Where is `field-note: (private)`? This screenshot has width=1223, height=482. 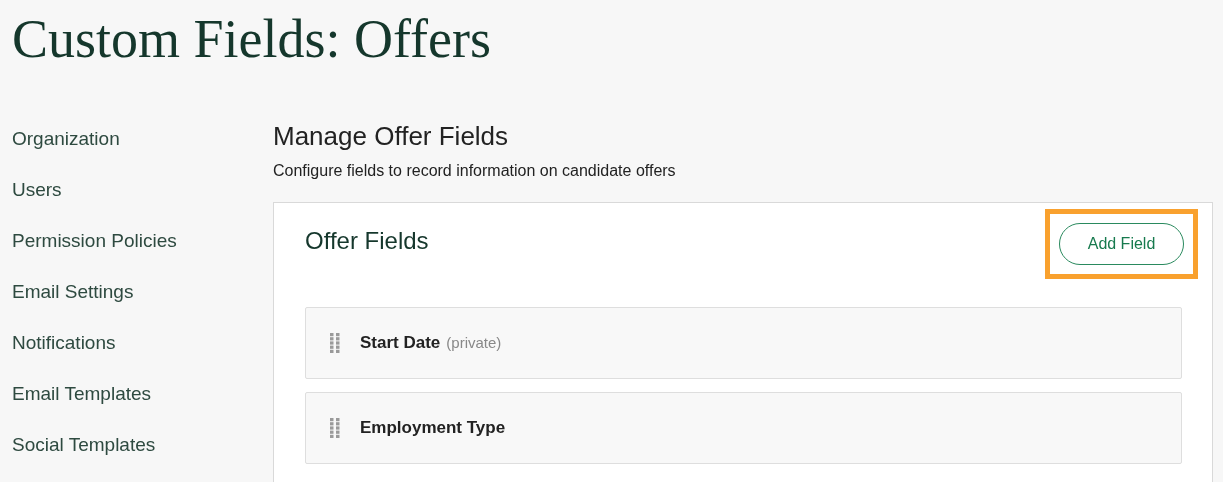
field-note: (private) is located at coordinates (474, 342).